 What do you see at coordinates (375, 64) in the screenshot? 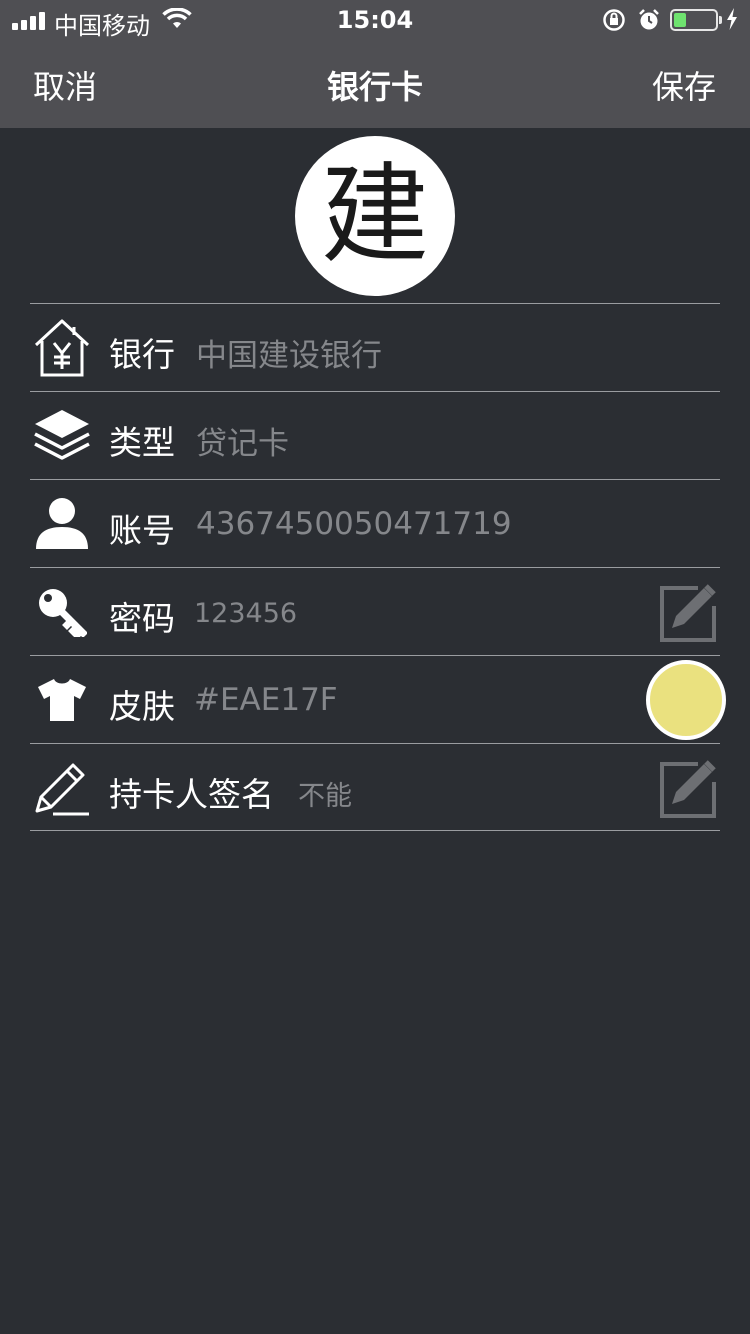
I see `header: 中国移动 15:04 取消 银行卡 保存` at bounding box center [375, 64].